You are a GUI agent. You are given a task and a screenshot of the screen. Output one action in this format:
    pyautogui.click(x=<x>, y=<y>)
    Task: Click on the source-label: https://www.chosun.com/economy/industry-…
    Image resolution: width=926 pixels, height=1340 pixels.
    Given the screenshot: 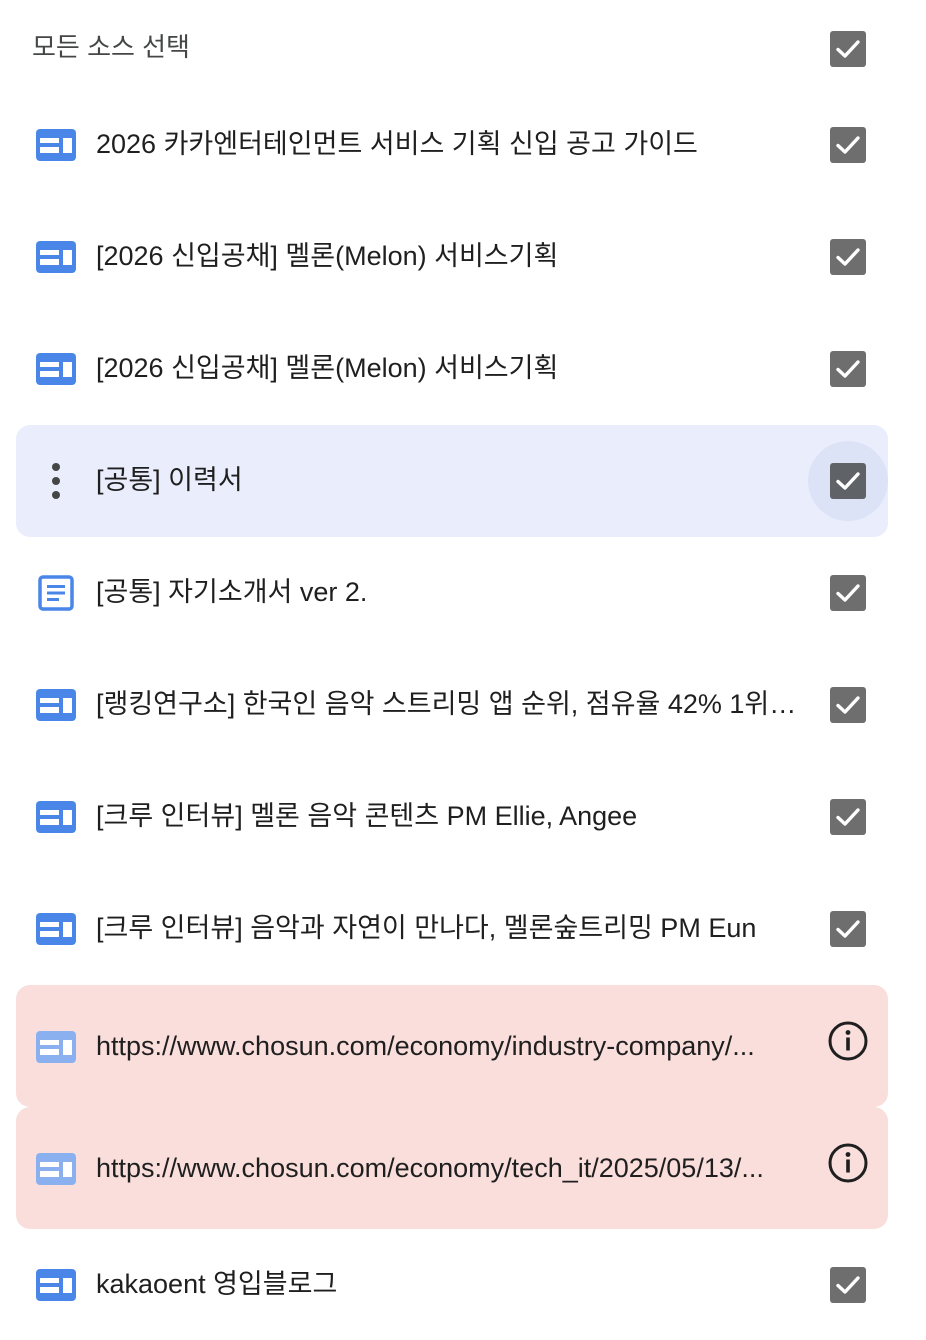 What is the action you would take?
    pyautogui.click(x=425, y=1046)
    